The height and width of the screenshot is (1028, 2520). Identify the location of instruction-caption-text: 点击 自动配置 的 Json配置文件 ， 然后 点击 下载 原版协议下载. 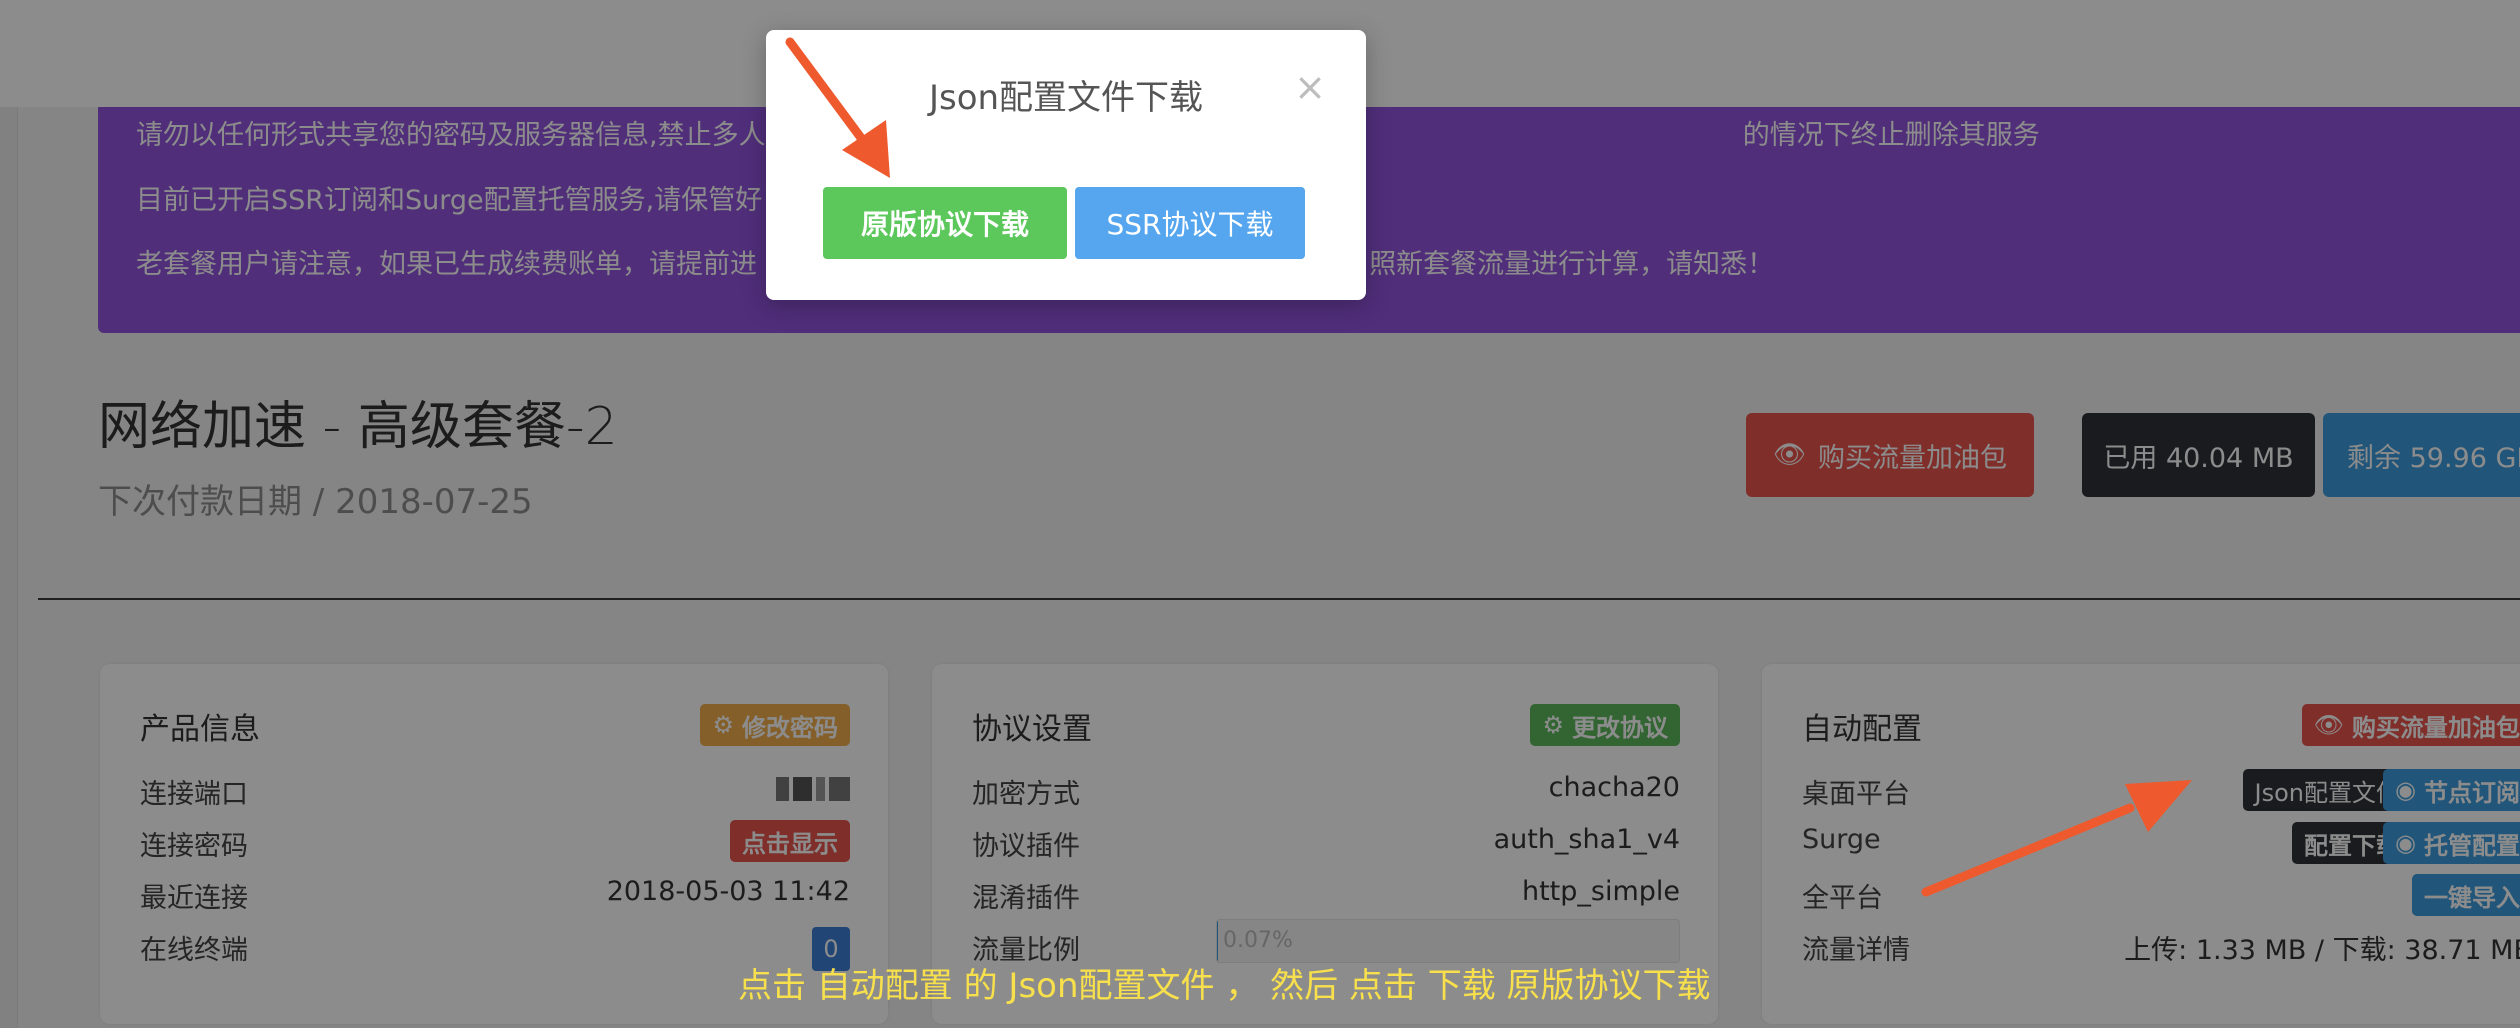
(1224, 986).